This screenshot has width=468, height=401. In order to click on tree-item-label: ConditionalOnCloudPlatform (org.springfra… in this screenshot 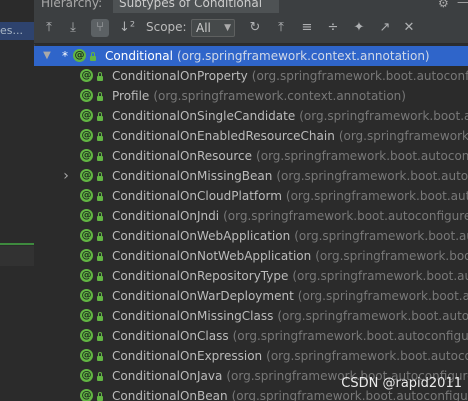, I will do `click(290, 196)`.